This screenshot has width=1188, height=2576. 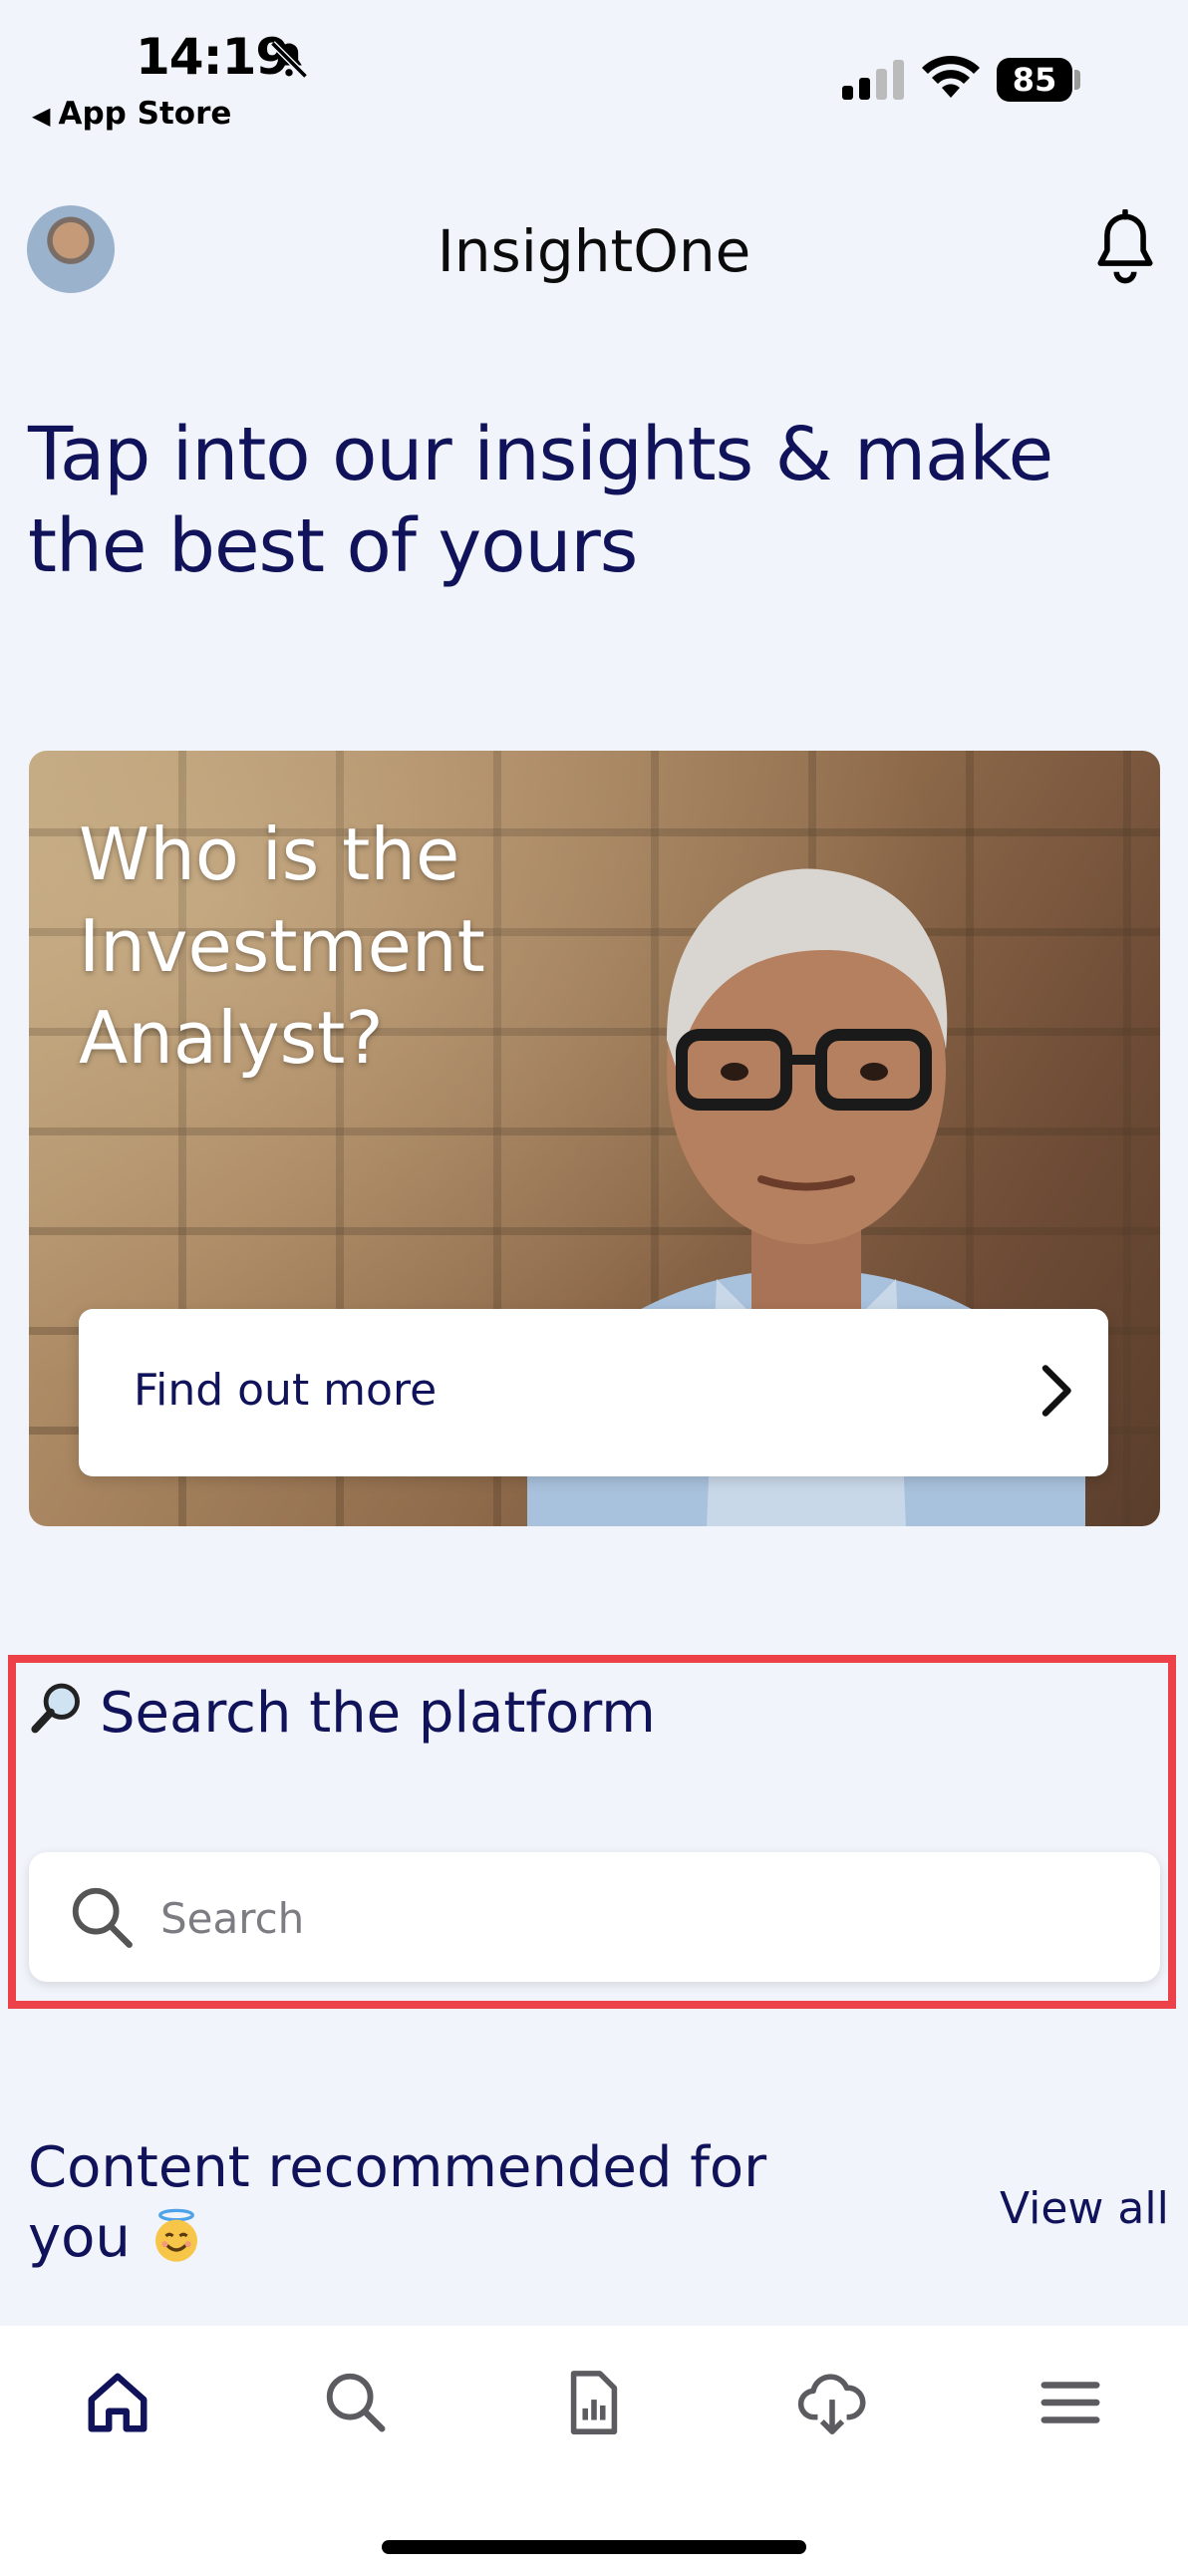 I want to click on home-indicator, so click(x=594, y=2547).